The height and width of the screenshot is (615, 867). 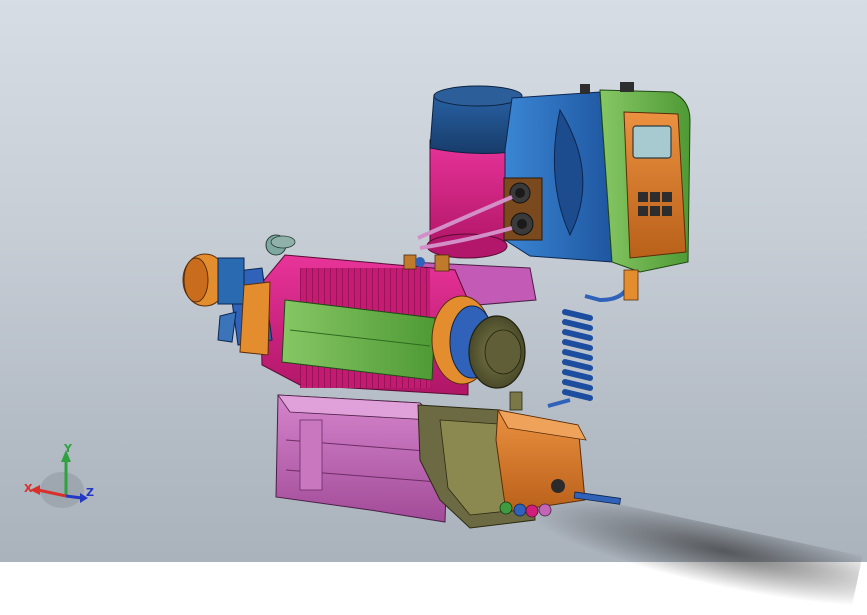 What do you see at coordinates (74, 497) in the screenshot?
I see `z-axis` at bounding box center [74, 497].